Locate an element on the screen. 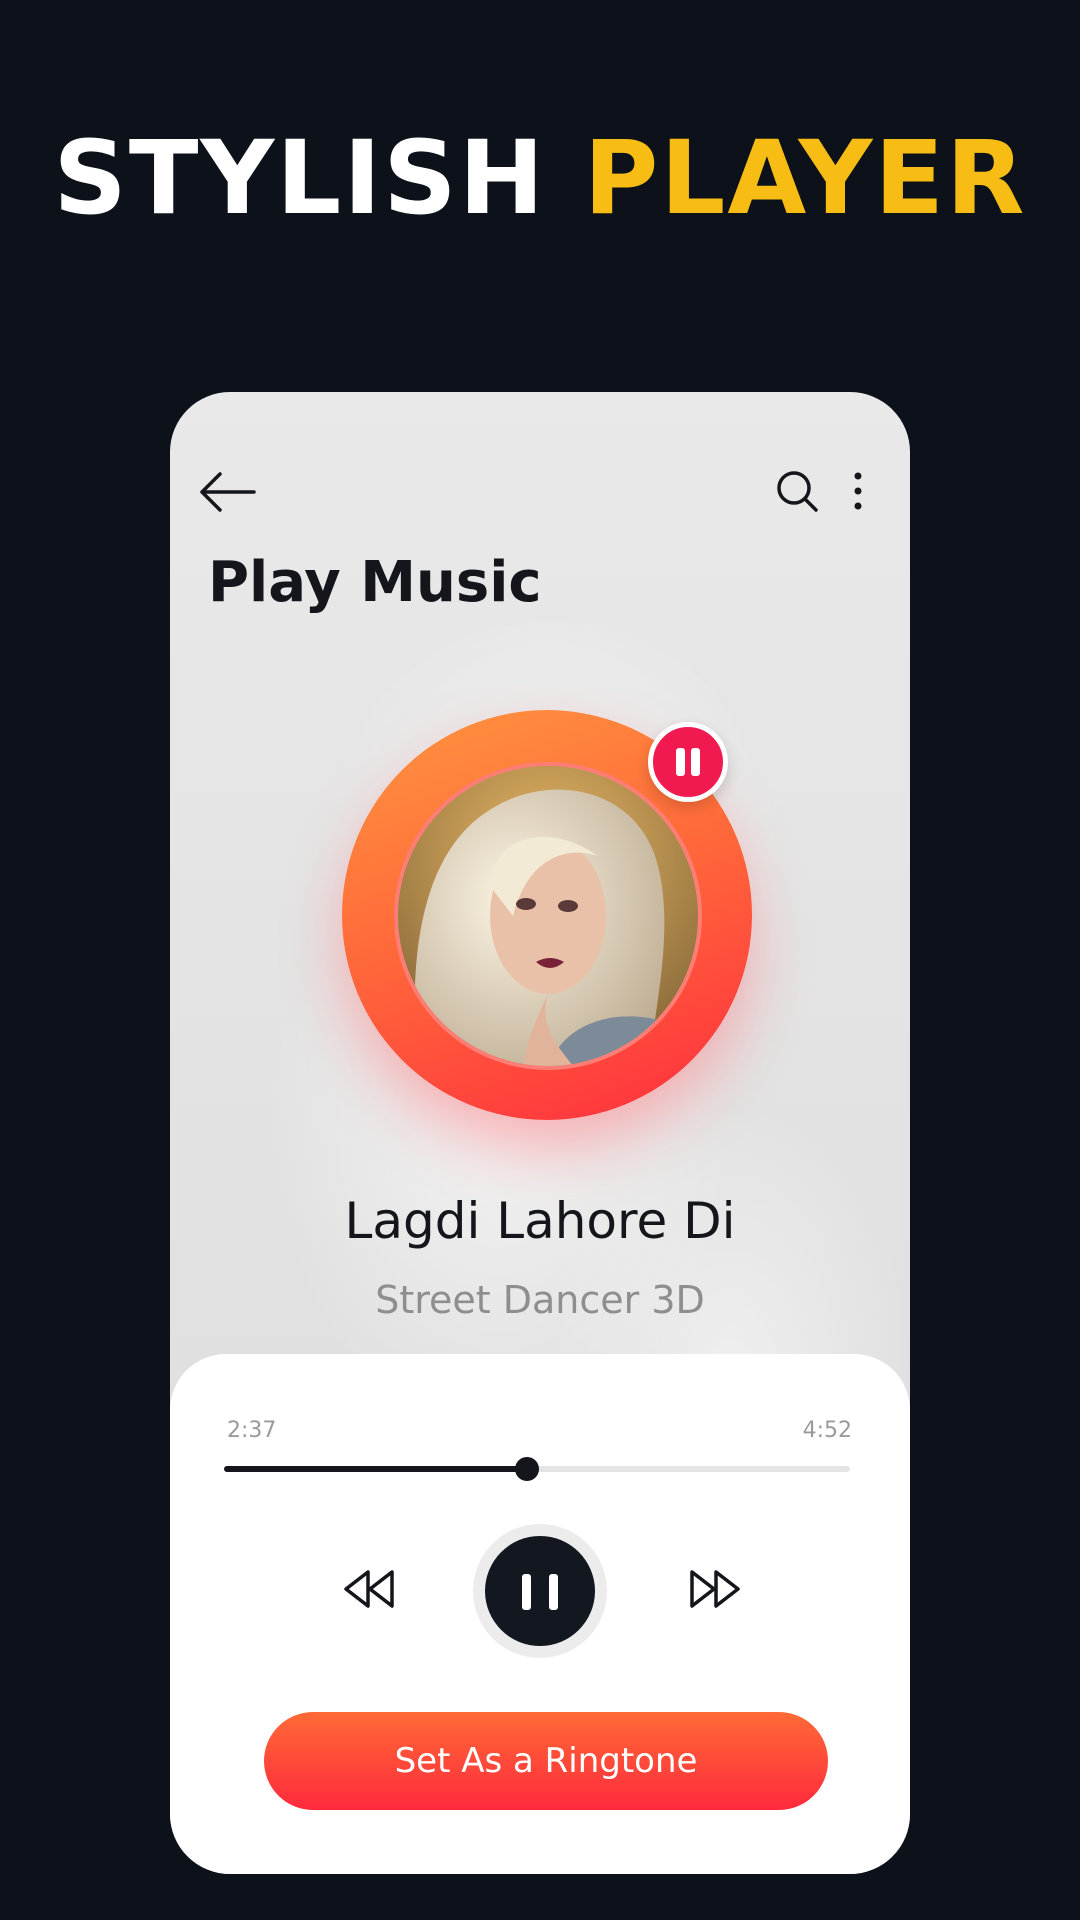 This screenshot has width=1080, height=1920. progress-track is located at coordinates (537, 1469).